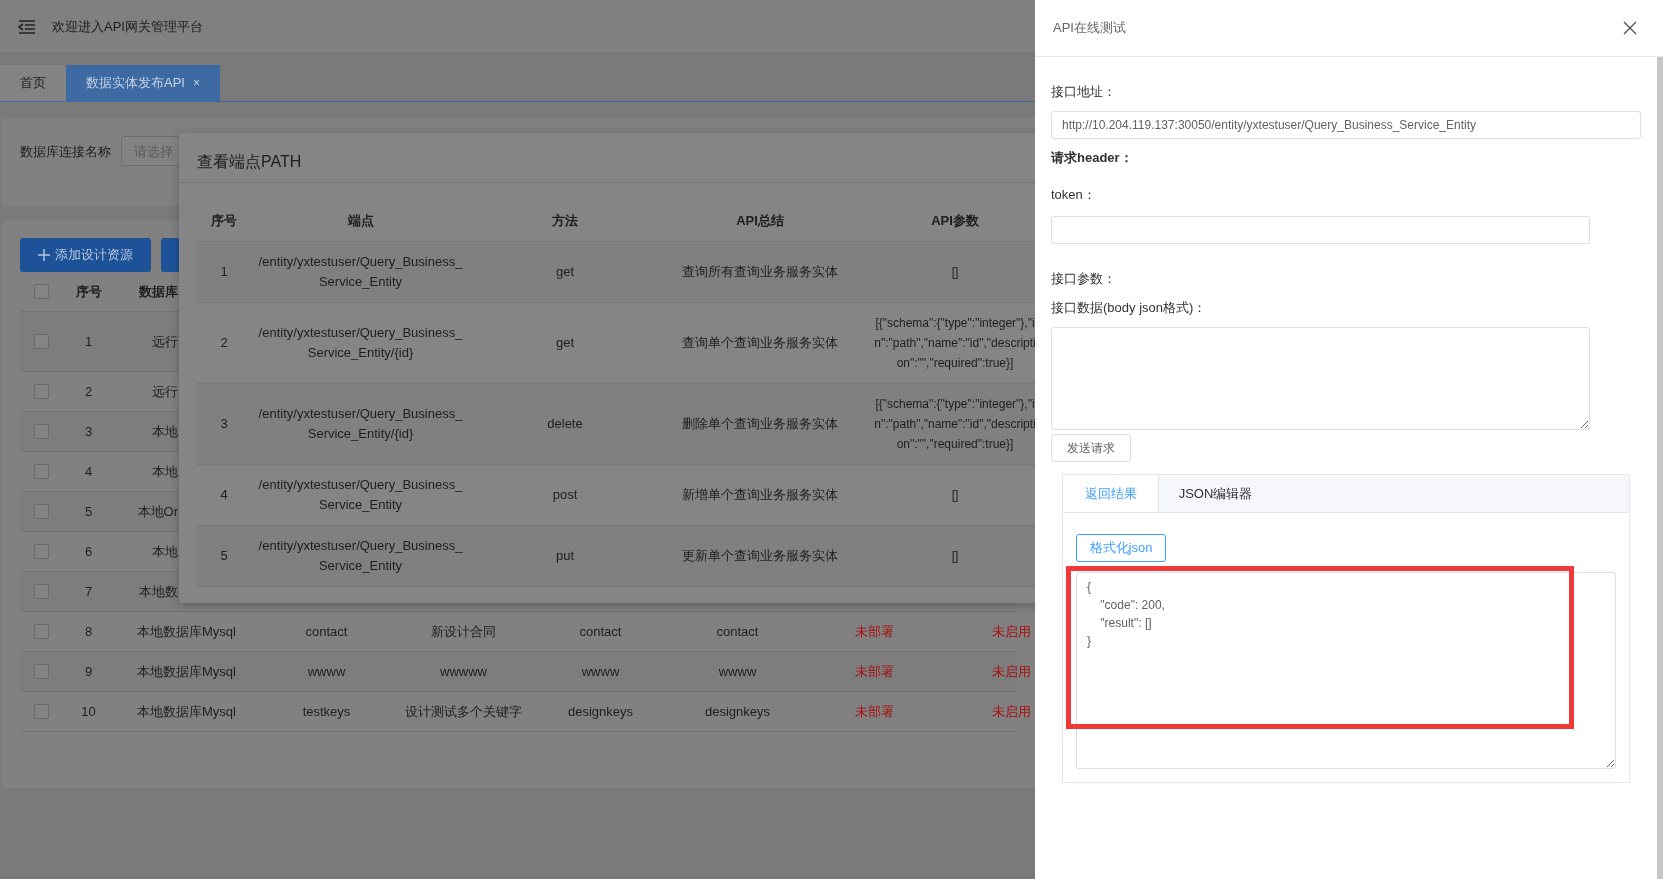 The height and width of the screenshot is (879, 1663). What do you see at coordinates (1083, 279) in the screenshot?
I see `section-label: 接口参数：` at bounding box center [1083, 279].